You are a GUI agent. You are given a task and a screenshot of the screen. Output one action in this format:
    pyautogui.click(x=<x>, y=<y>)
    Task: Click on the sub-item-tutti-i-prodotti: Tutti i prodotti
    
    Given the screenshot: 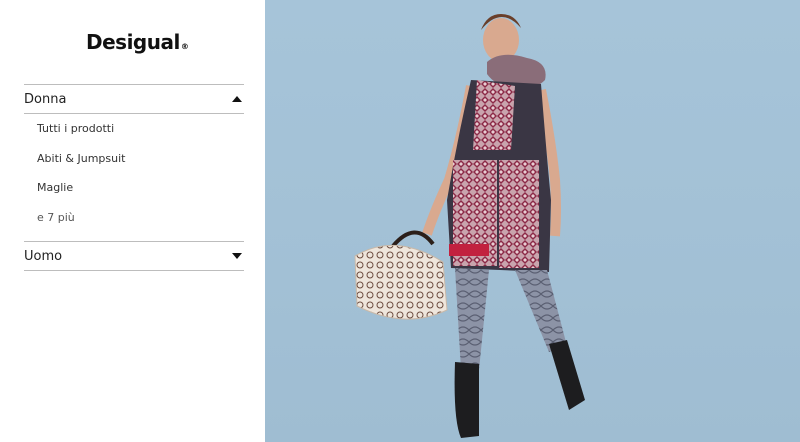 What is the action you would take?
    pyautogui.click(x=134, y=129)
    